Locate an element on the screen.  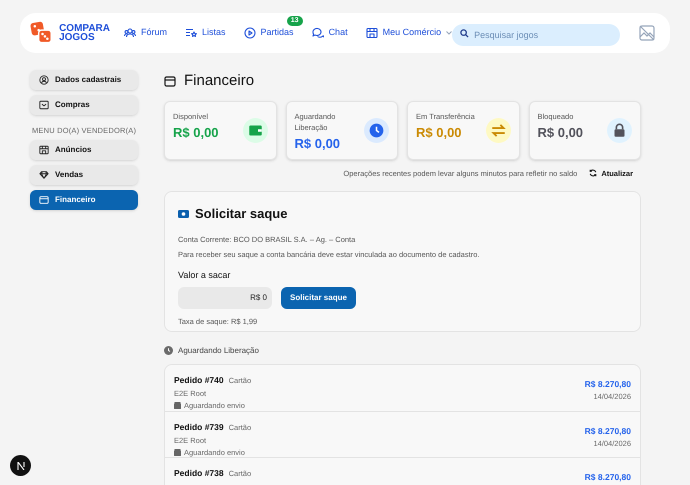
dev-indicator-icon is located at coordinates (20, 465).